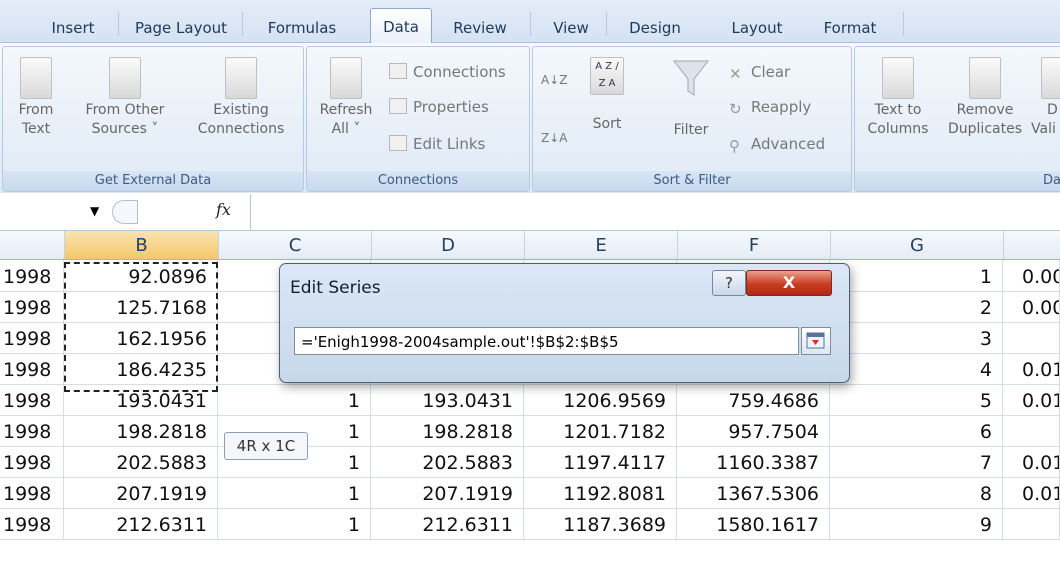 The height and width of the screenshot is (582, 1060). I want to click on from-text-button: From Text, so click(36, 98).